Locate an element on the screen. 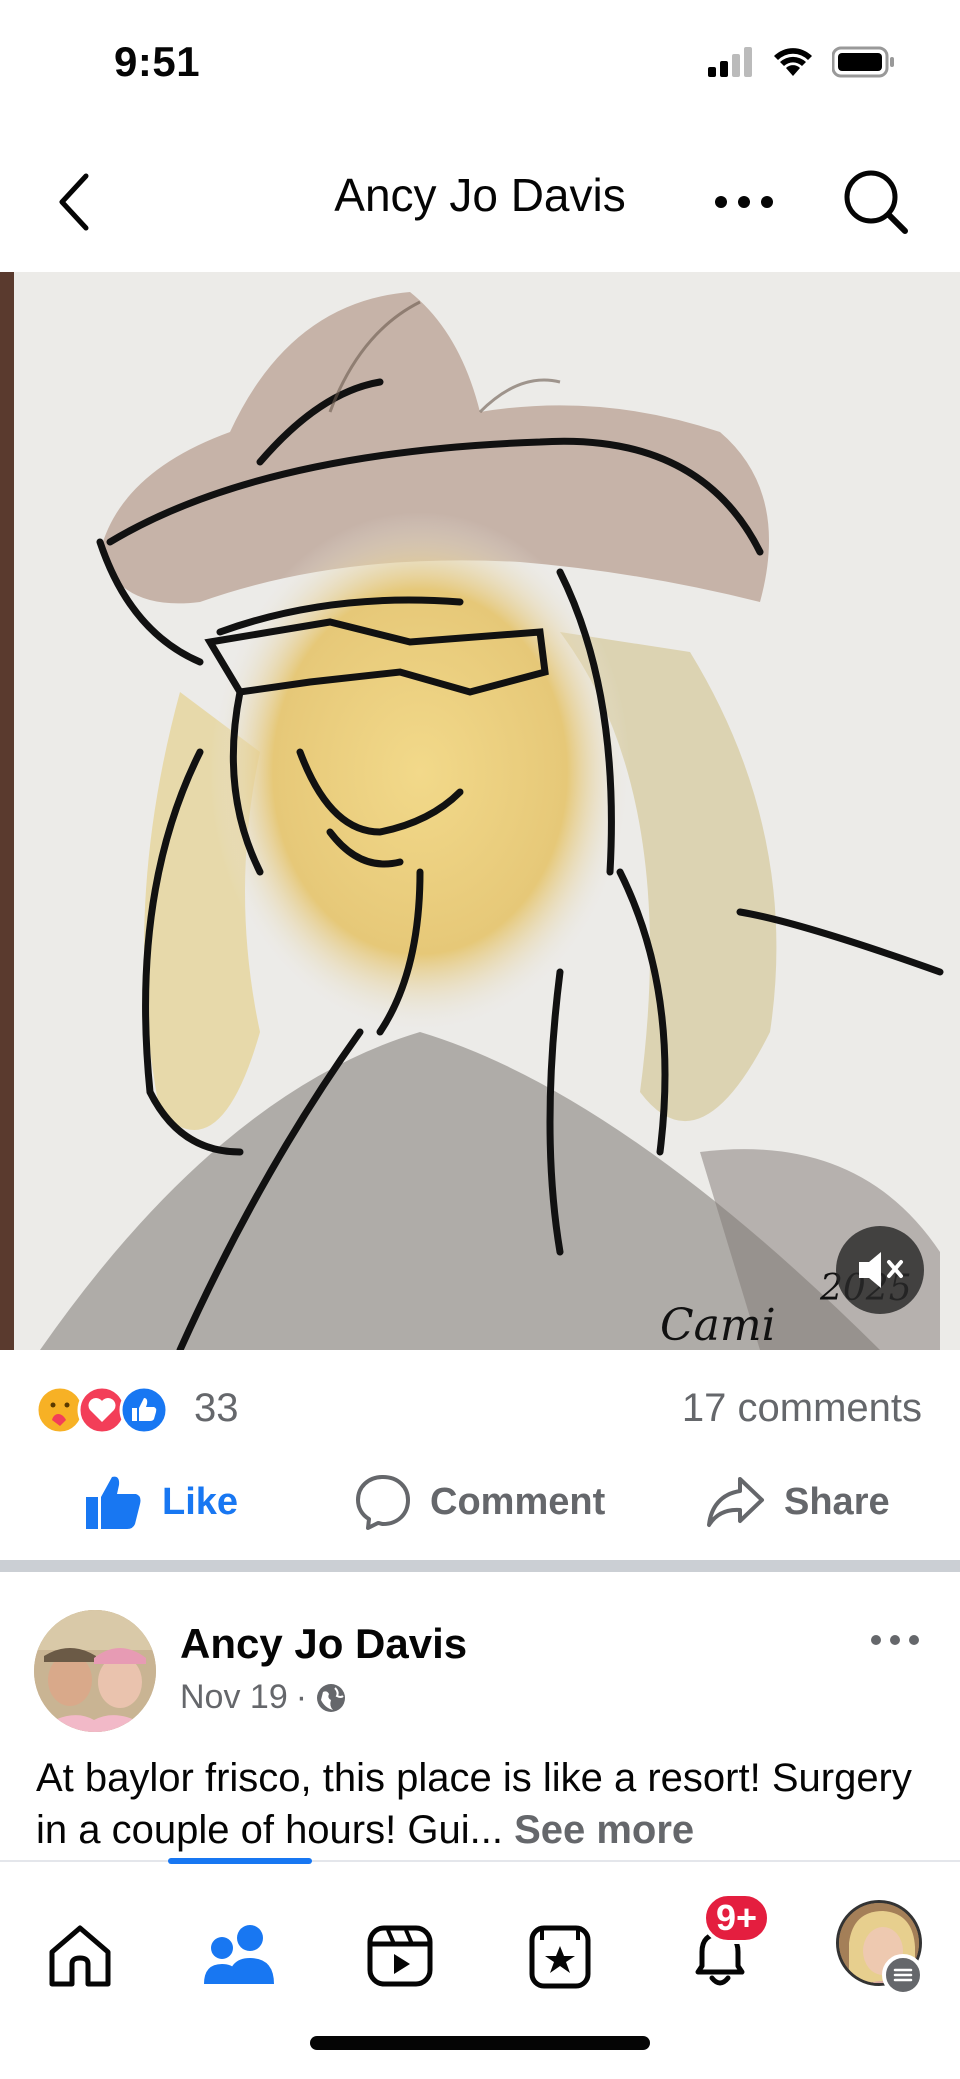 This screenshot has height=2079, width=960. svg-text: Cami is located at coordinates (718, 1325).